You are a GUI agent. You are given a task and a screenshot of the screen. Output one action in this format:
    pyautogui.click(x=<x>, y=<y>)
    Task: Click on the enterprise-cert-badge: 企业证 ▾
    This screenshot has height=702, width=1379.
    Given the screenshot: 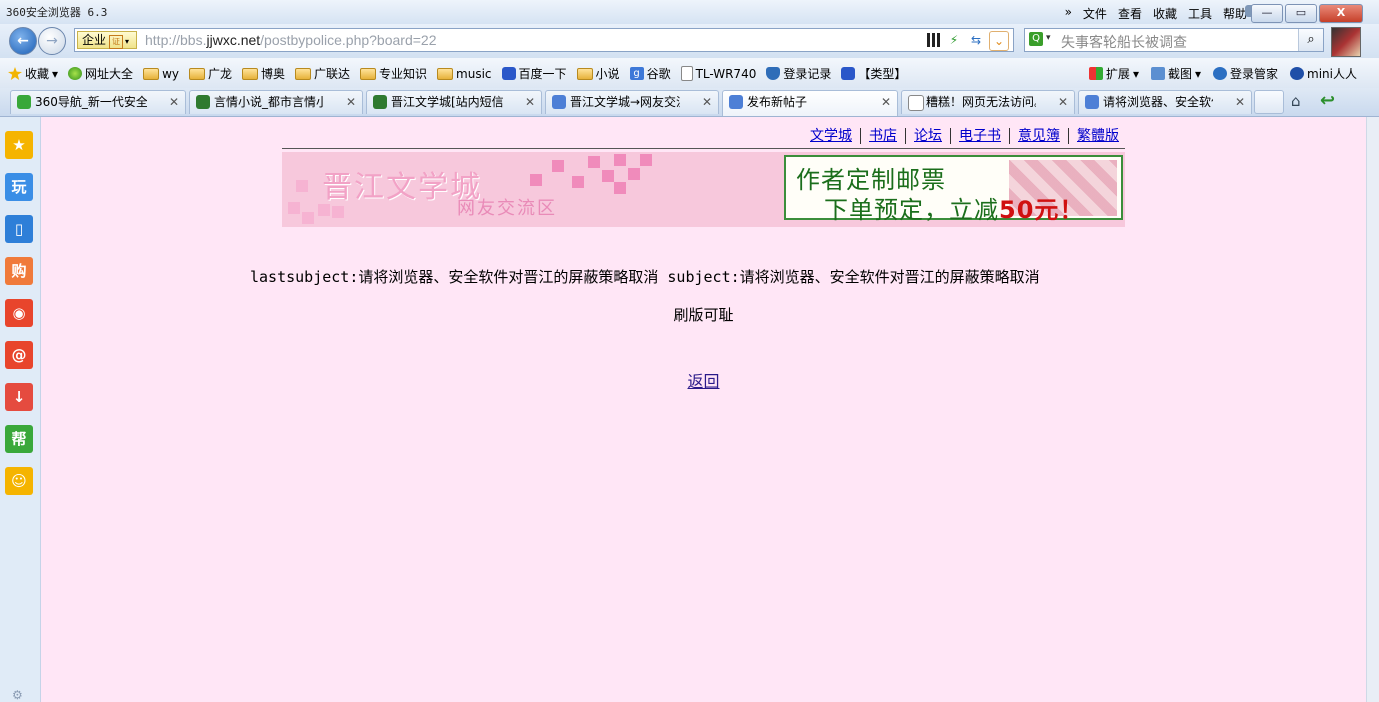 What is the action you would take?
    pyautogui.click(x=107, y=40)
    